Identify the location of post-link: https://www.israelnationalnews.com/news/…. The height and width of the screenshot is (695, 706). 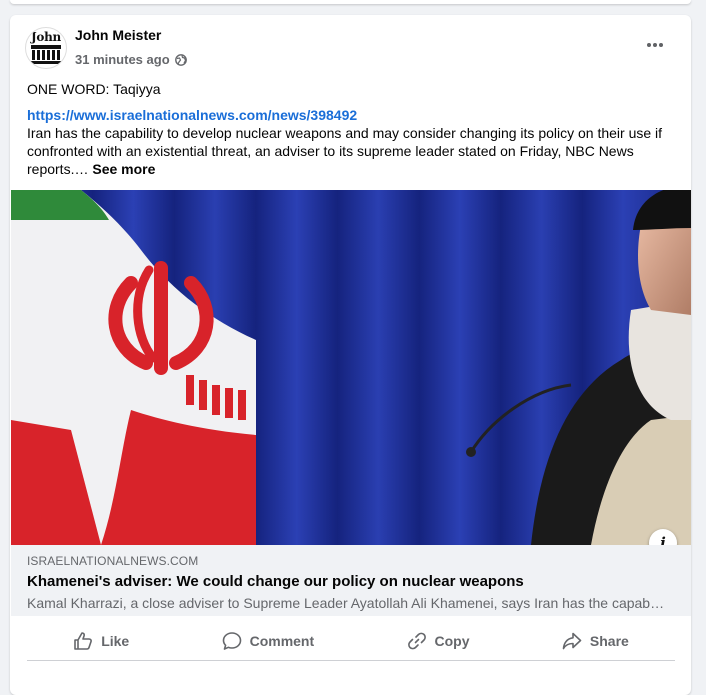
(352, 115).